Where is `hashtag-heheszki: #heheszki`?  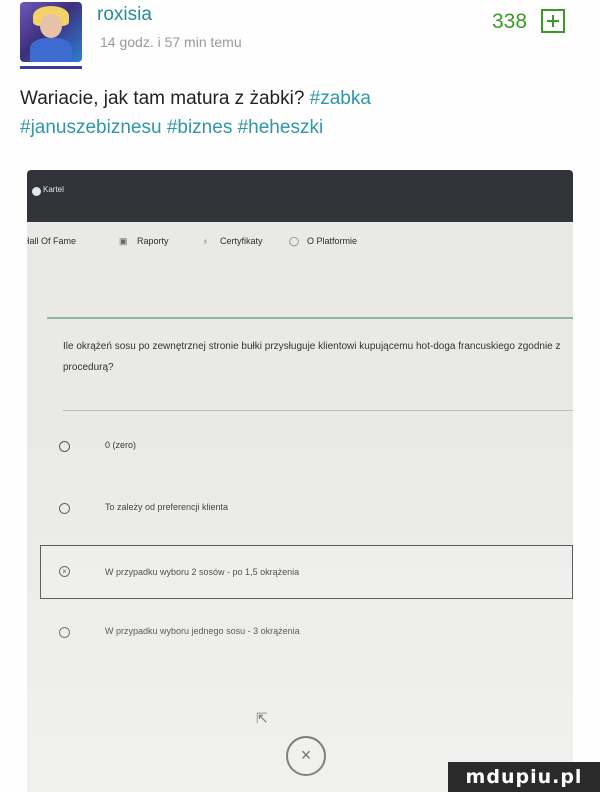
hashtag-heheszki: #heheszki is located at coordinates (281, 127).